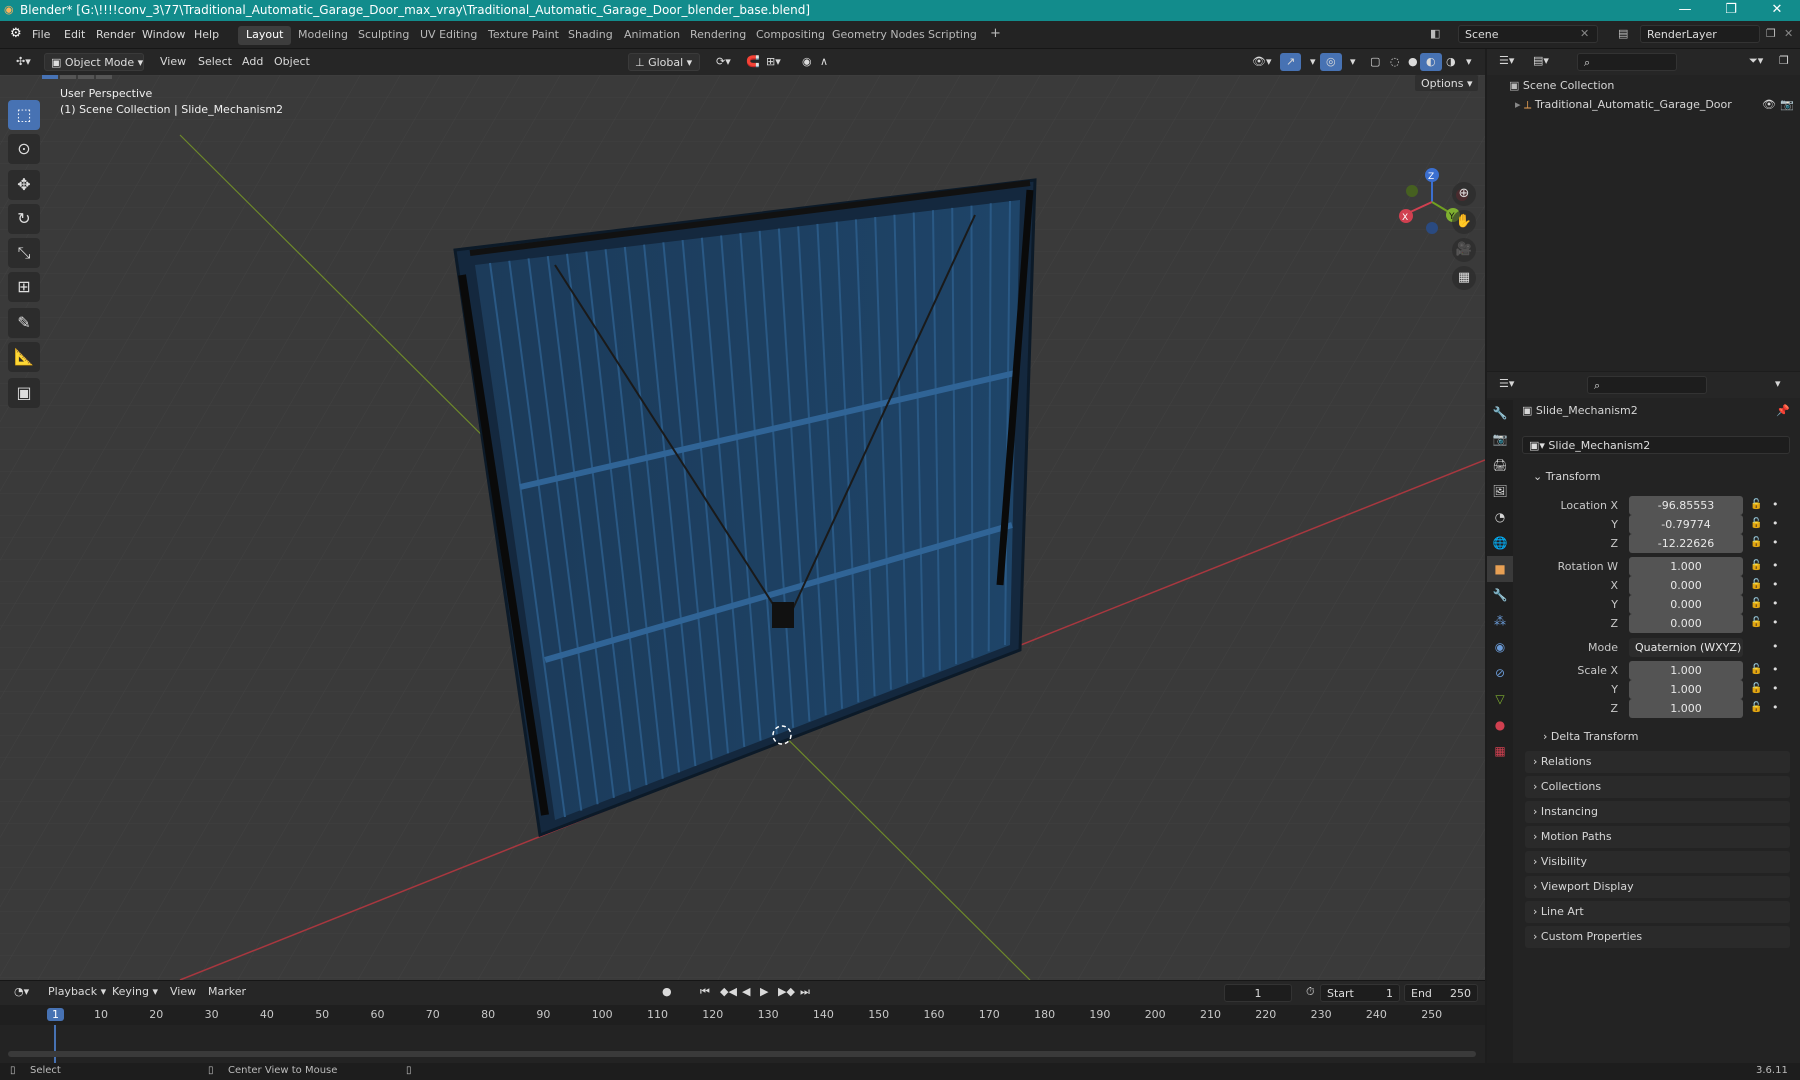  What do you see at coordinates (1353, 62) in the screenshot?
I see `overlay-dropdown-icon: ▾` at bounding box center [1353, 62].